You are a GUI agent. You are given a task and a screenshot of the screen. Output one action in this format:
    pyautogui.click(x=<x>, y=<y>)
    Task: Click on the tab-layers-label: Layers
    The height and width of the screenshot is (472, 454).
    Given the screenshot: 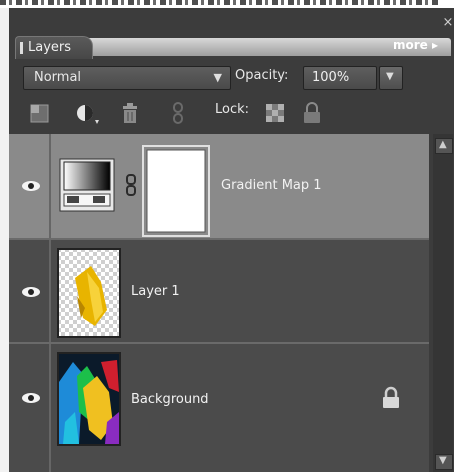 What is the action you would take?
    pyautogui.click(x=50, y=47)
    